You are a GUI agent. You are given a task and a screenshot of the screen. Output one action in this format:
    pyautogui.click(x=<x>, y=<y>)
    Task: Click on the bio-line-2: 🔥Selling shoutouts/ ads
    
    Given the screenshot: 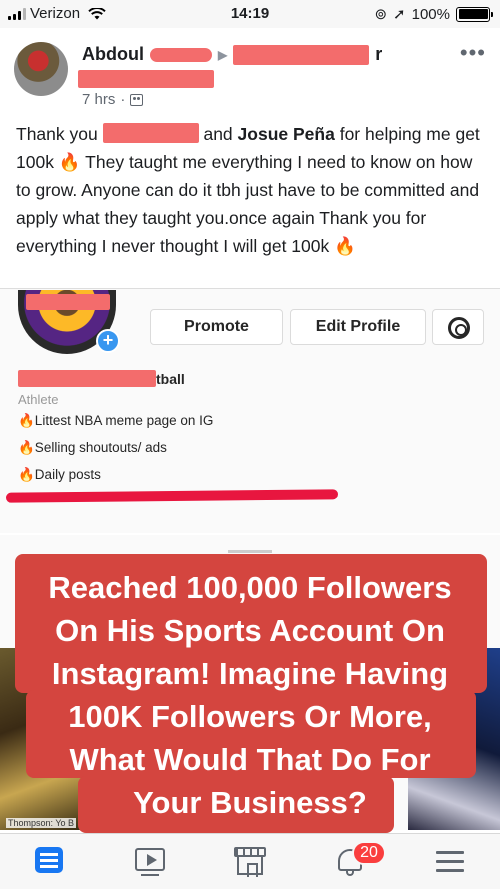 What is the action you would take?
    pyautogui.click(x=92, y=447)
    